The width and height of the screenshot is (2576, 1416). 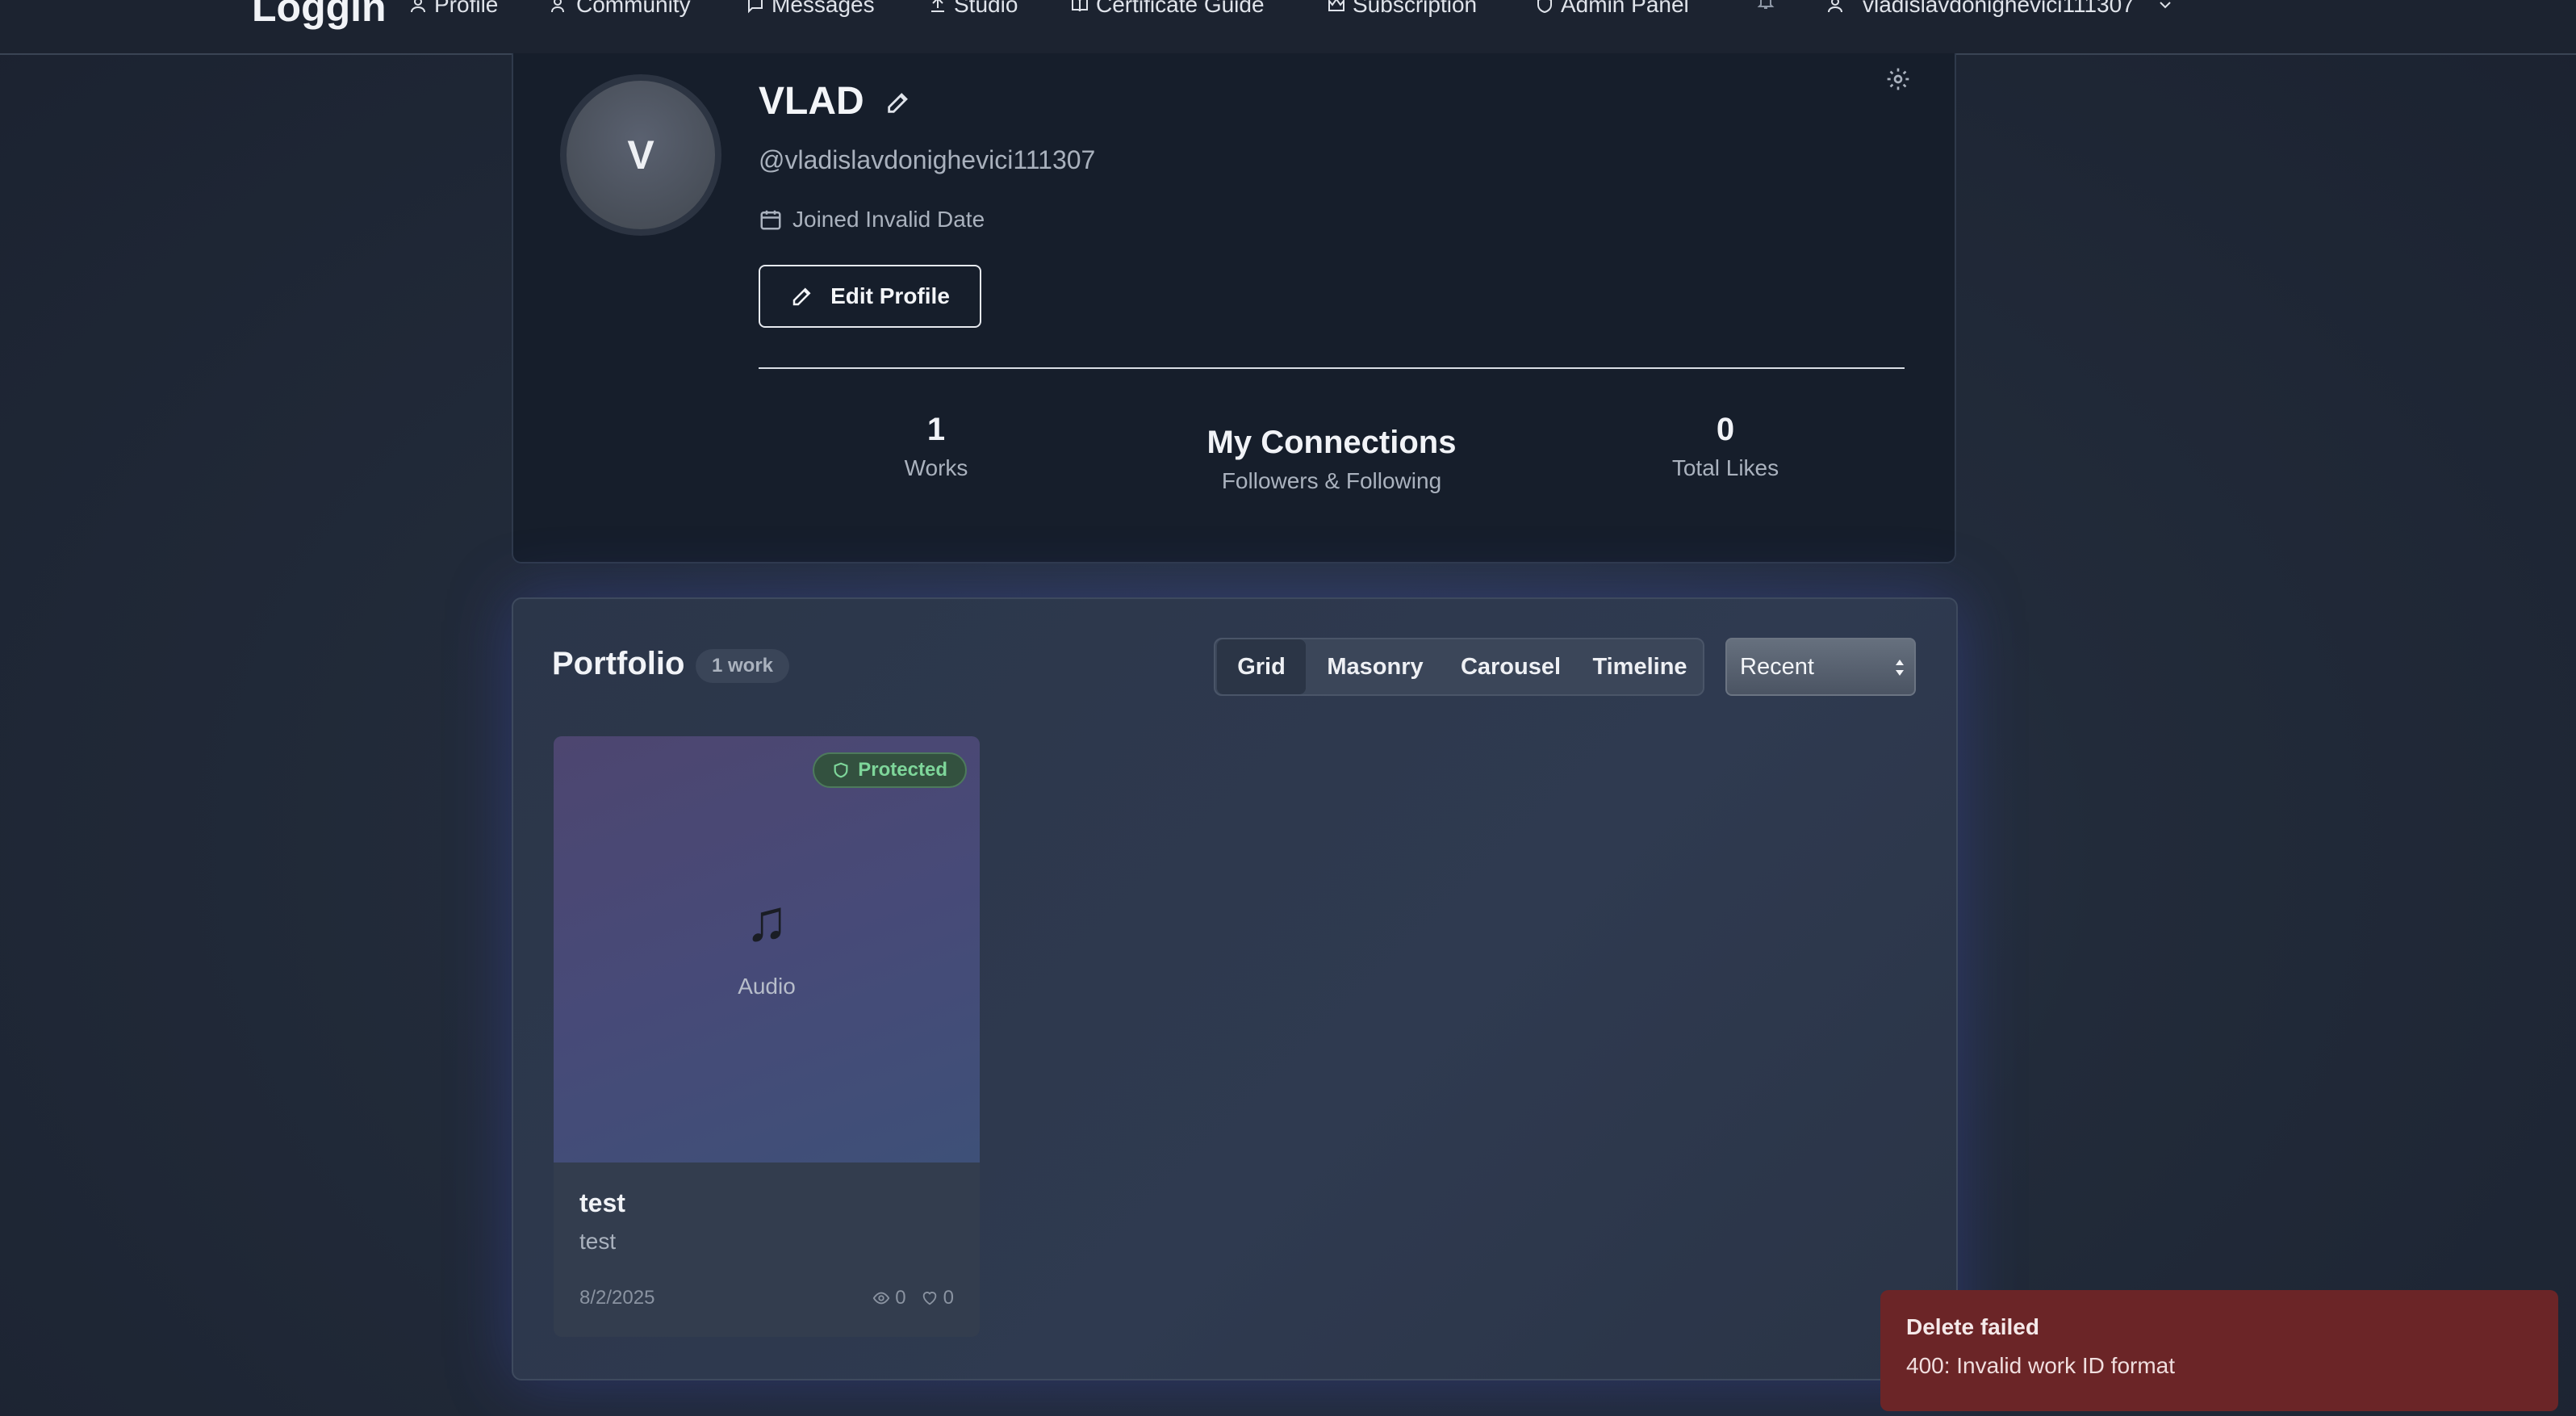 What do you see at coordinates (1331, 480) in the screenshot?
I see `connections-label: Followers & Following` at bounding box center [1331, 480].